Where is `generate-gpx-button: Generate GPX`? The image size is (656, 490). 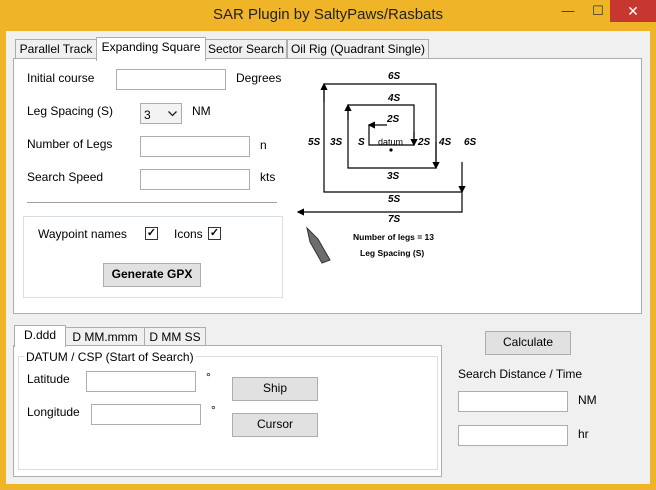 generate-gpx-button: Generate GPX is located at coordinates (152, 275).